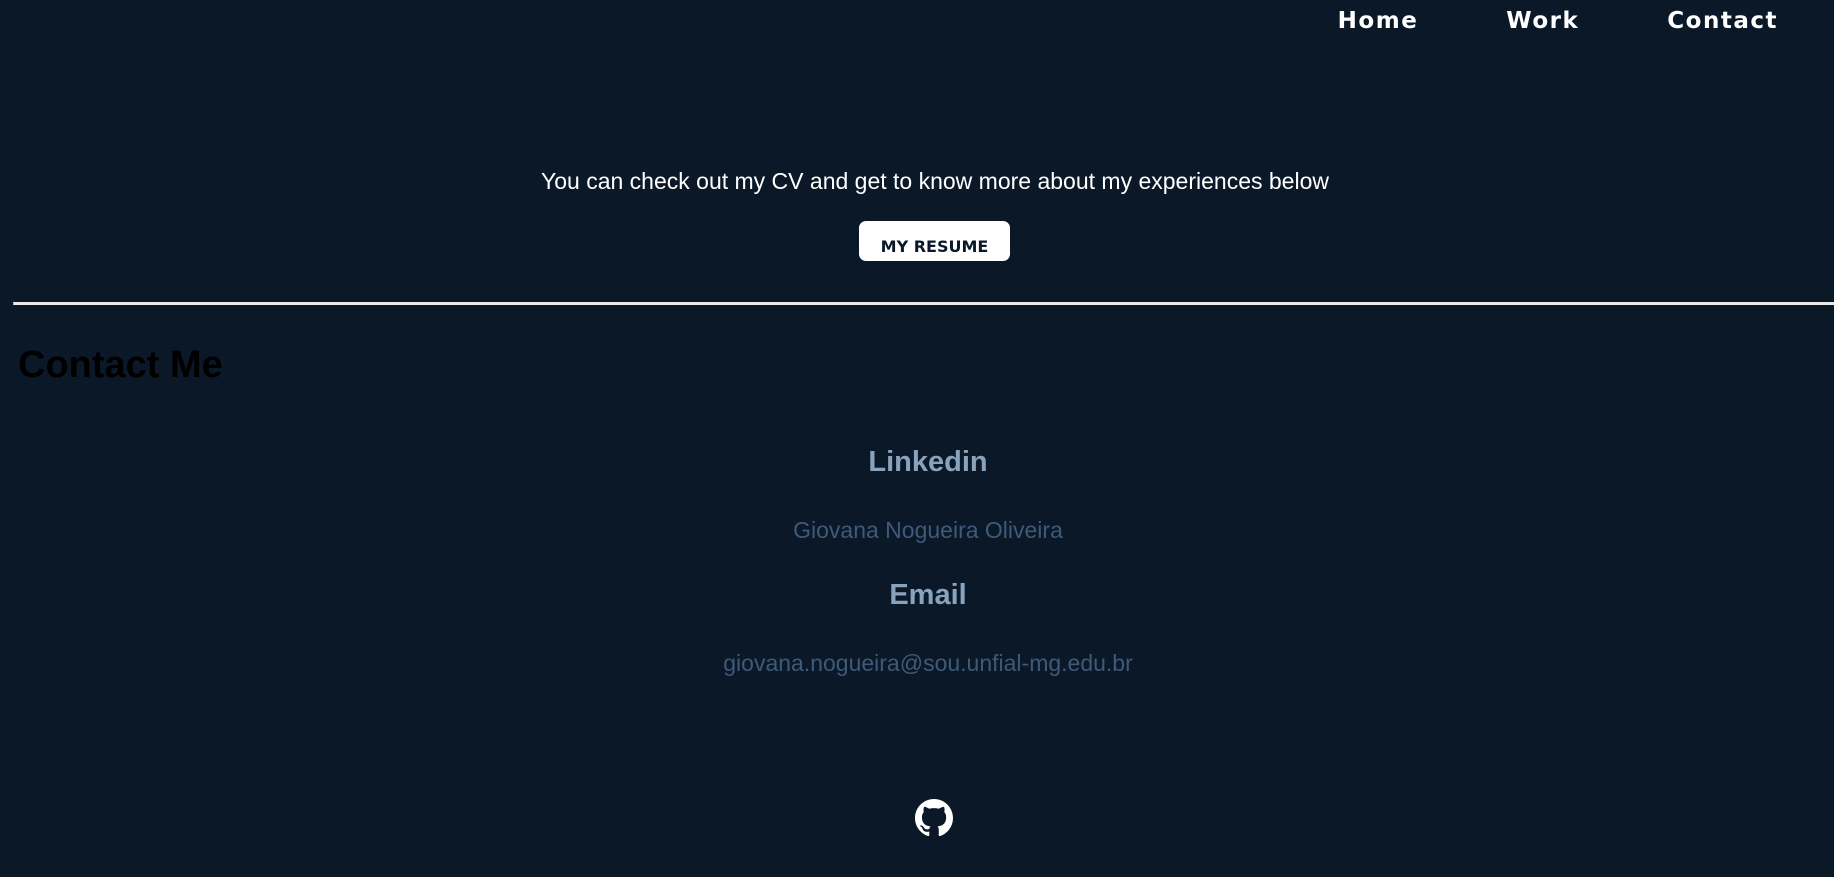 Image resolution: width=1834 pixels, height=877 pixels. I want to click on linkedin-link: Giovana Nogueira Oliveira, so click(928, 530).